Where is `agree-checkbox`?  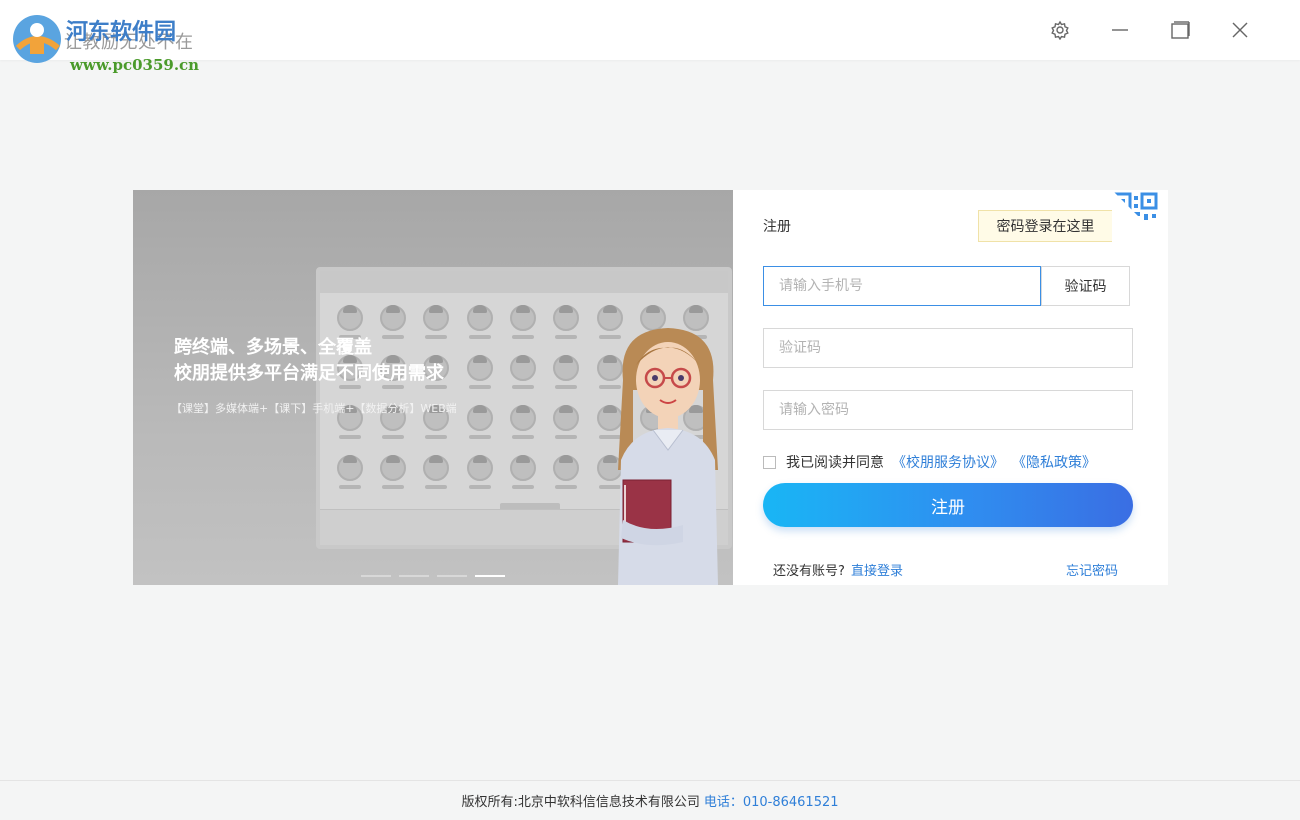 agree-checkbox is located at coordinates (769, 462).